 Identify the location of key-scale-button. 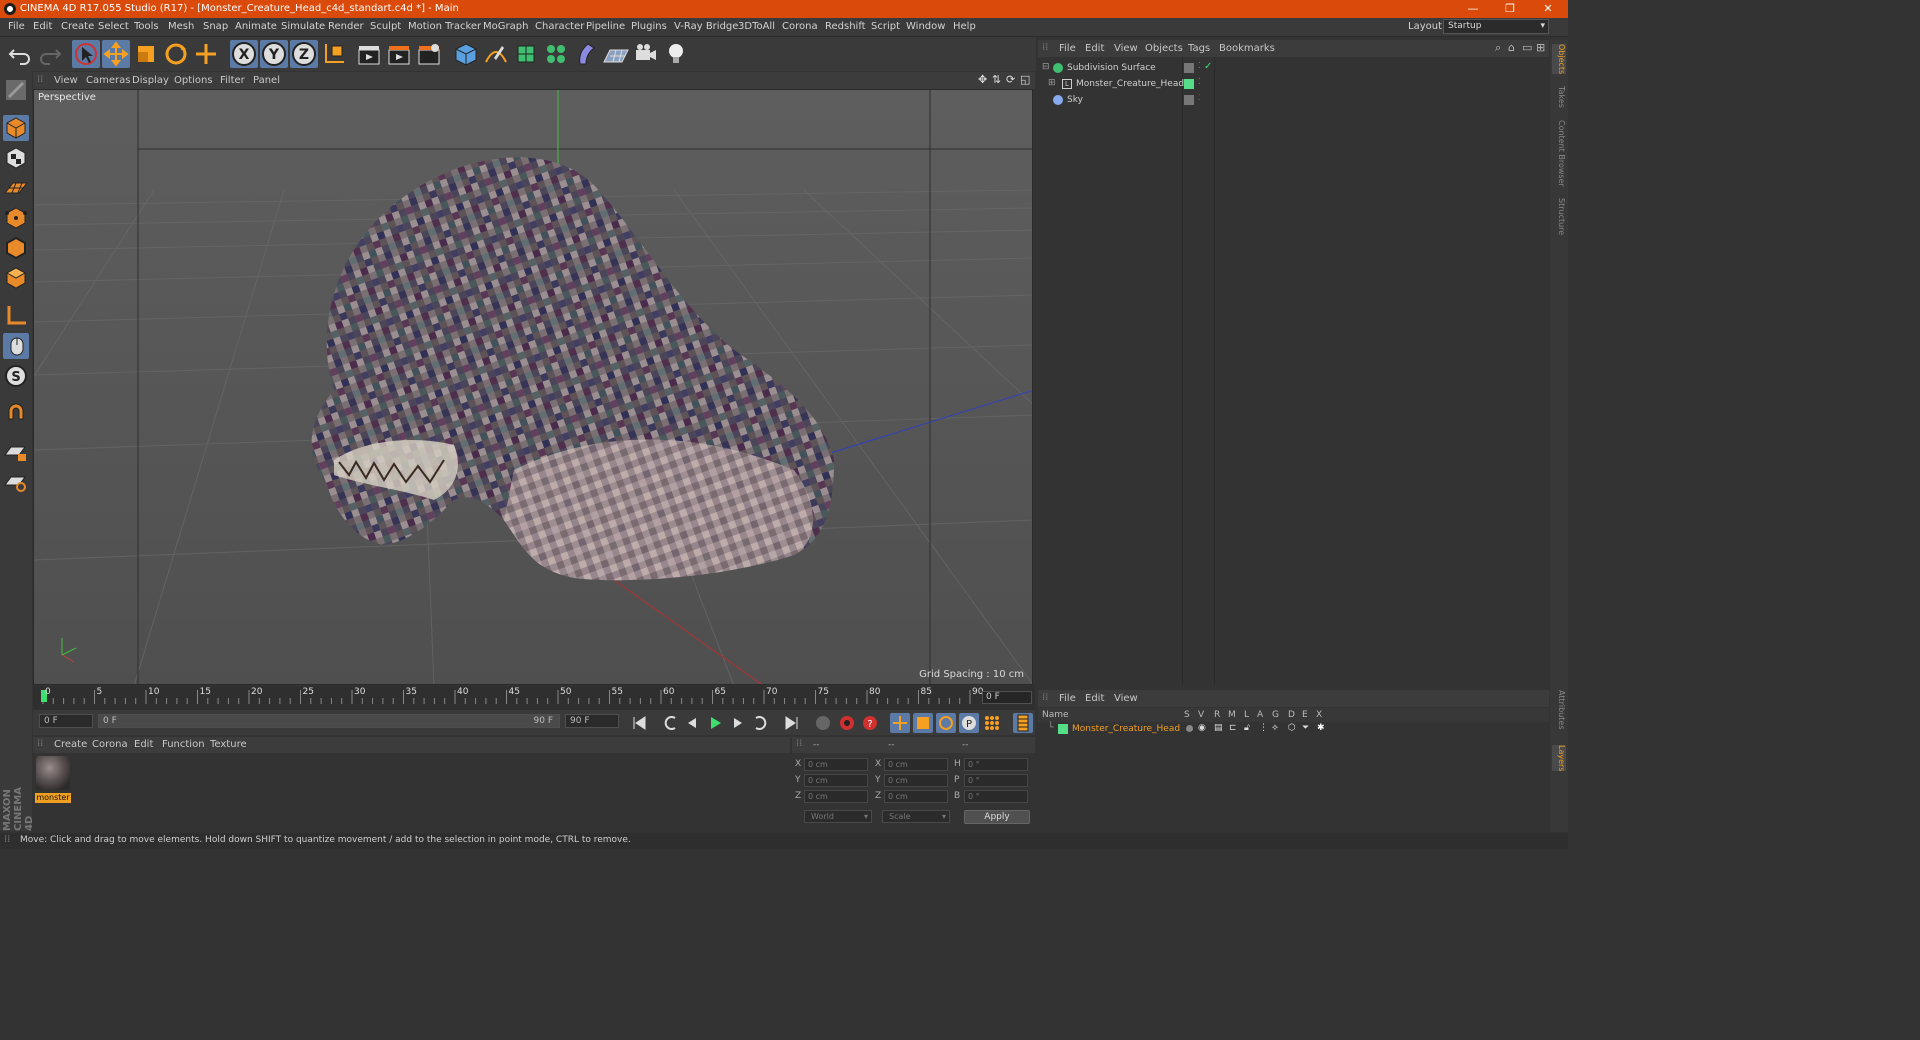
(923, 723).